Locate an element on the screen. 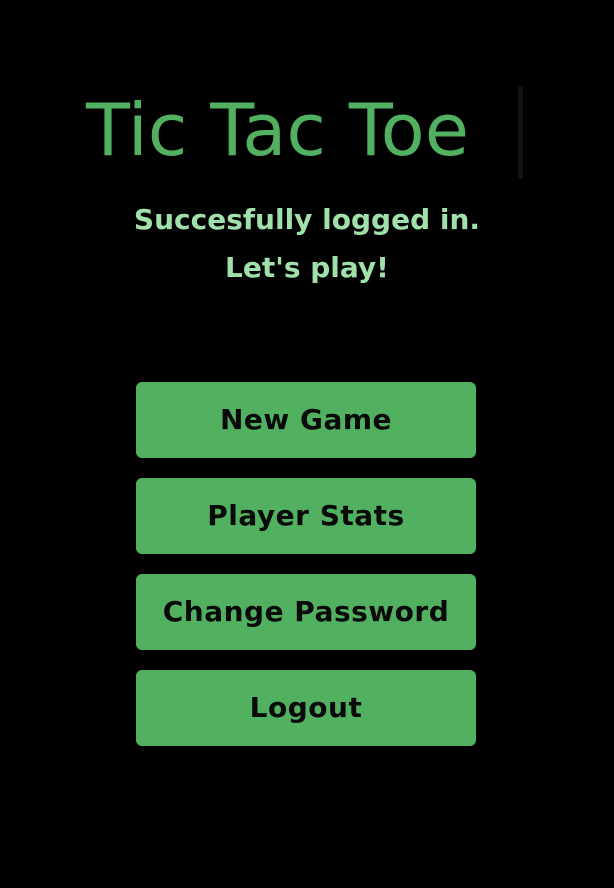 This screenshot has height=888, width=614. lets-play-message: Let's play! is located at coordinates (307, 267).